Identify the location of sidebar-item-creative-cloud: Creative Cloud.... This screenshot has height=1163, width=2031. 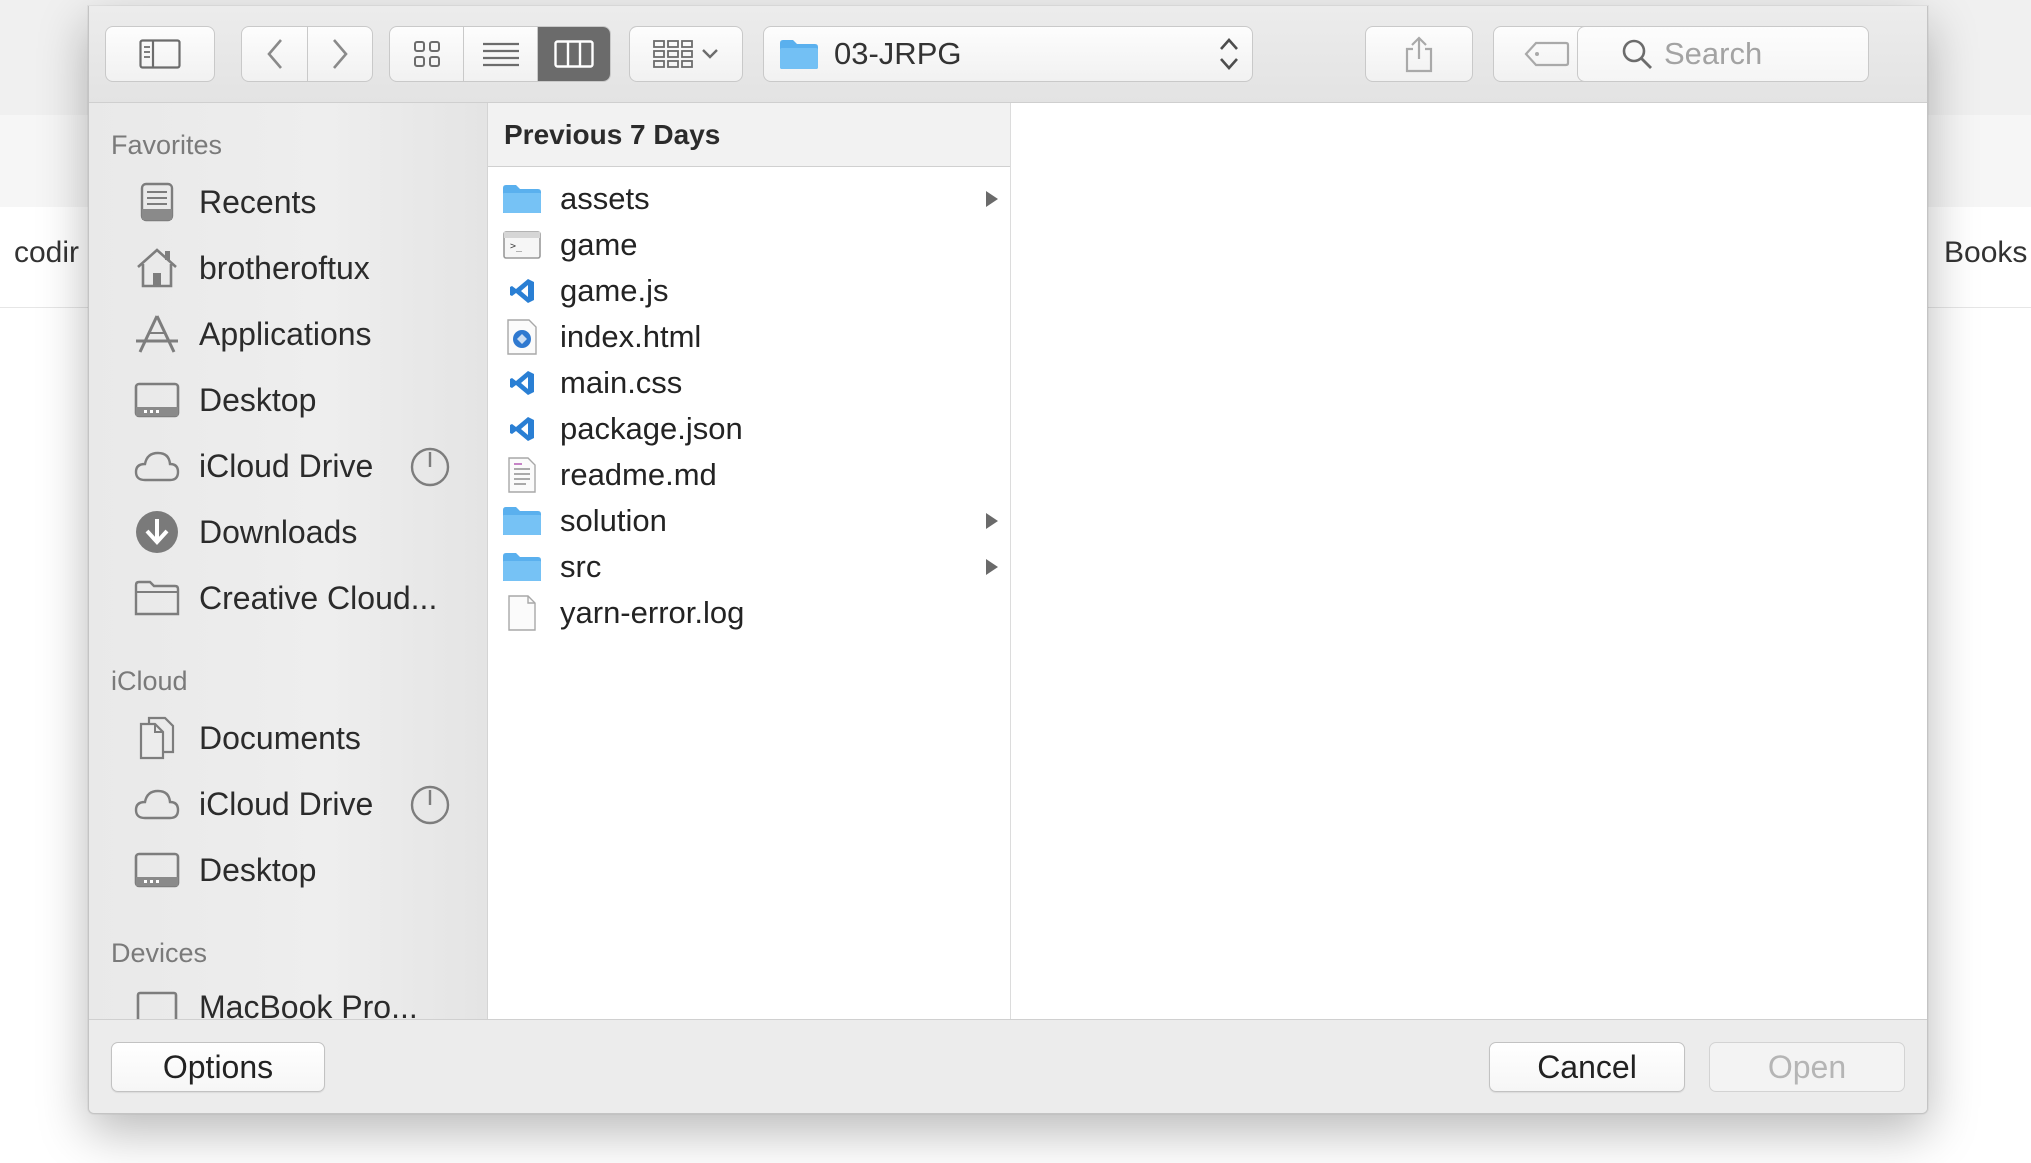
(303, 598).